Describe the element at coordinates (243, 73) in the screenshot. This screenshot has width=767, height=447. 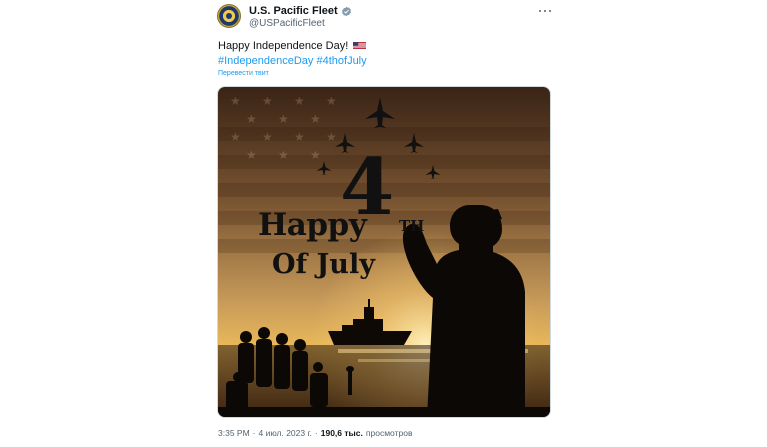
I see `translate-tweet-link: Перевести твит` at that location.